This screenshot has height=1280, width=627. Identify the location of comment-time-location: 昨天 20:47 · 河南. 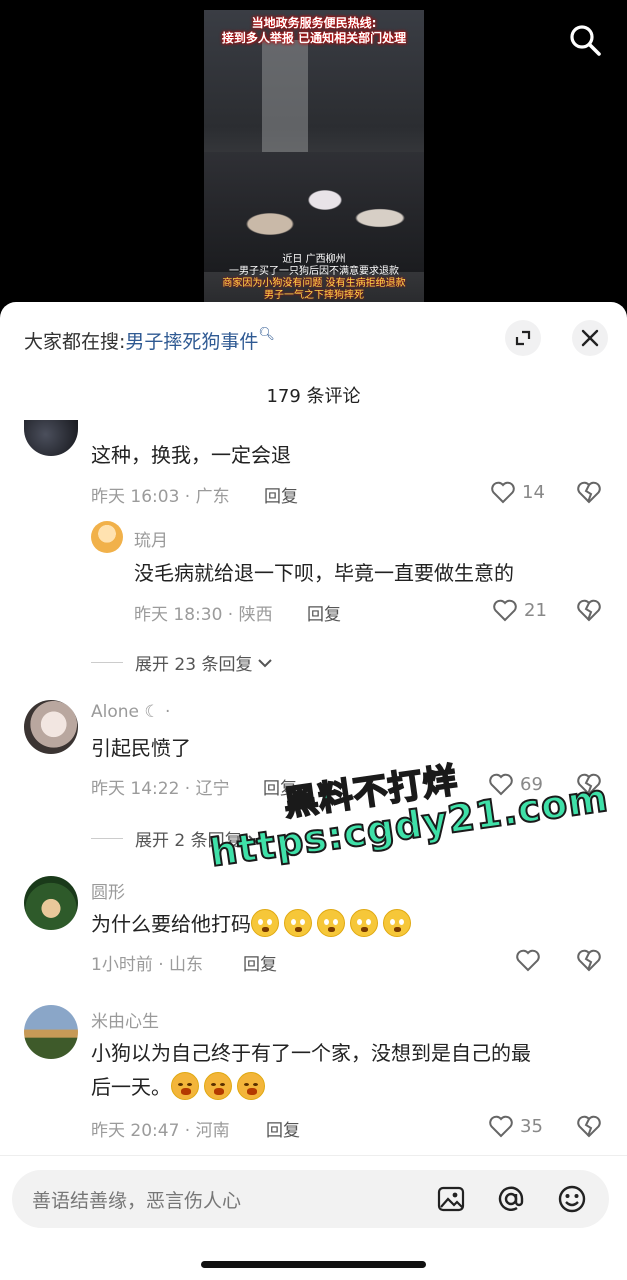
(160, 1131).